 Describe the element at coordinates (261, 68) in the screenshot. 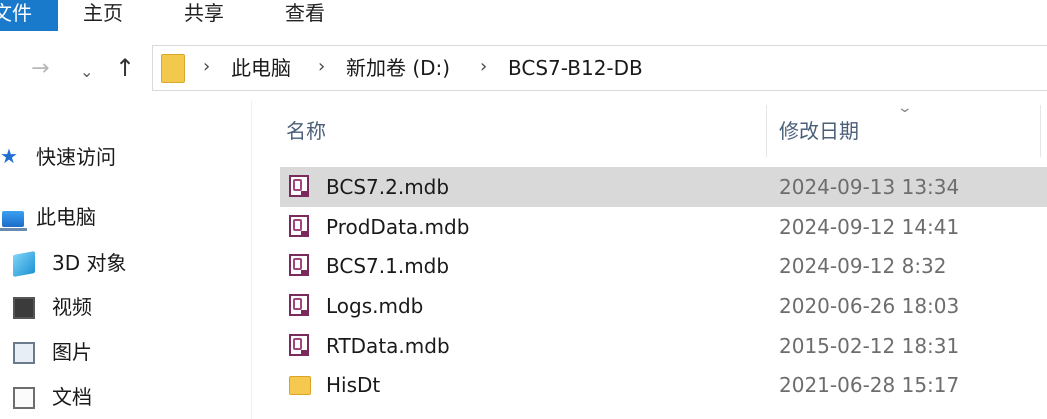

I see `breadcrumb-this-pc: 此电脑` at that location.